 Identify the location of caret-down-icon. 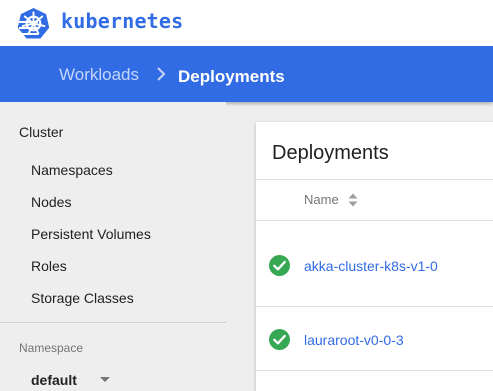
(105, 379).